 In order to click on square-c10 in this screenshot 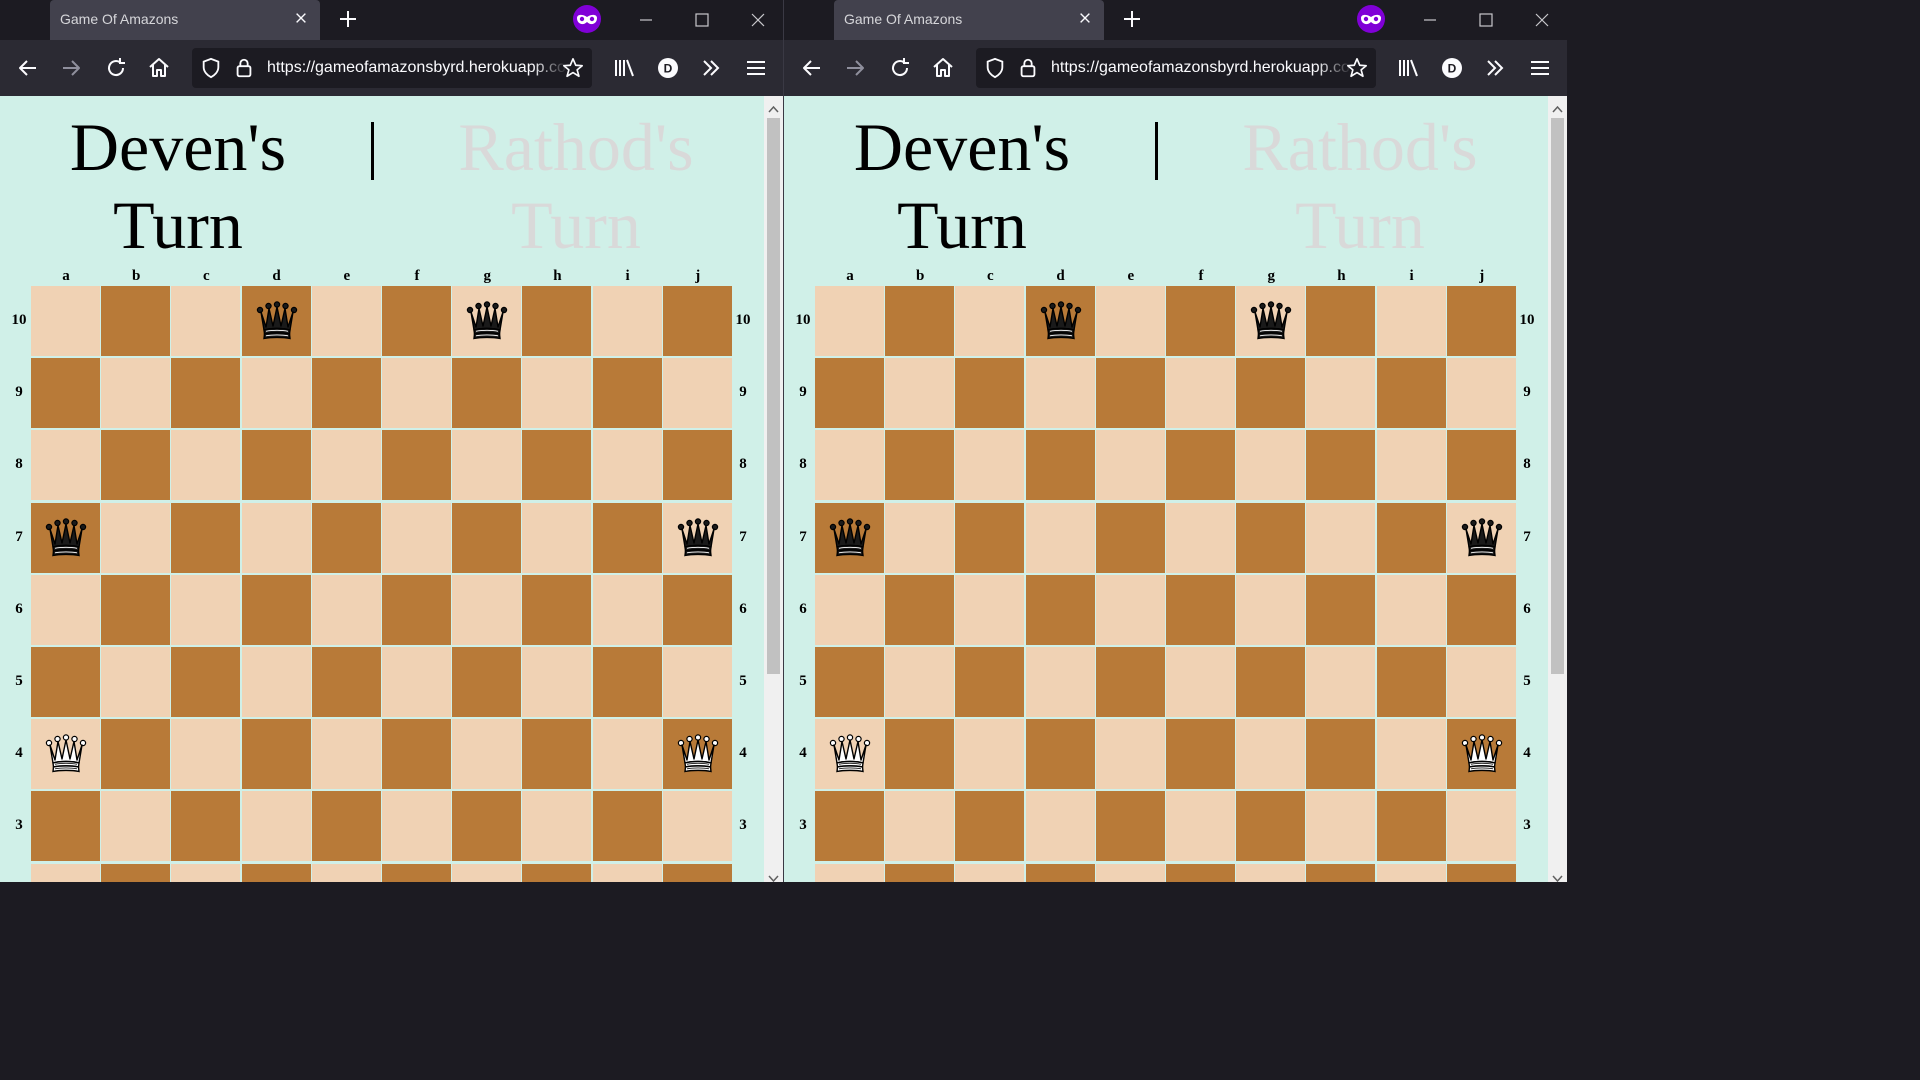, I will do `click(206, 321)`.